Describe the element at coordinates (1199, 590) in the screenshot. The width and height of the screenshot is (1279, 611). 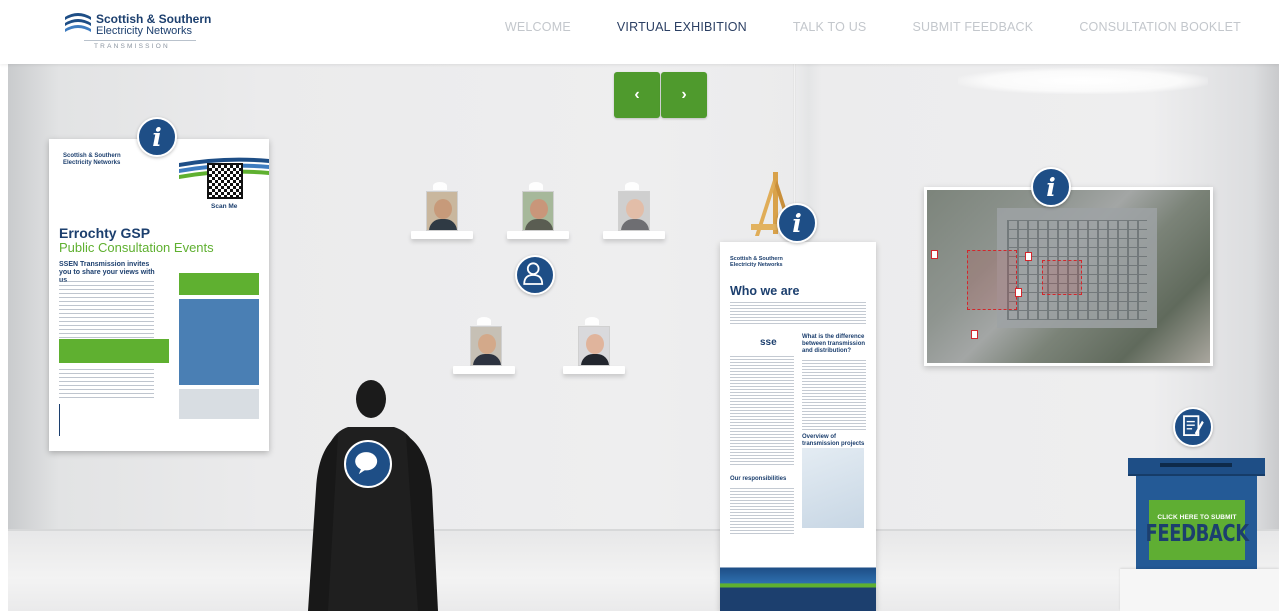
I see `ballot-box-stand` at that location.